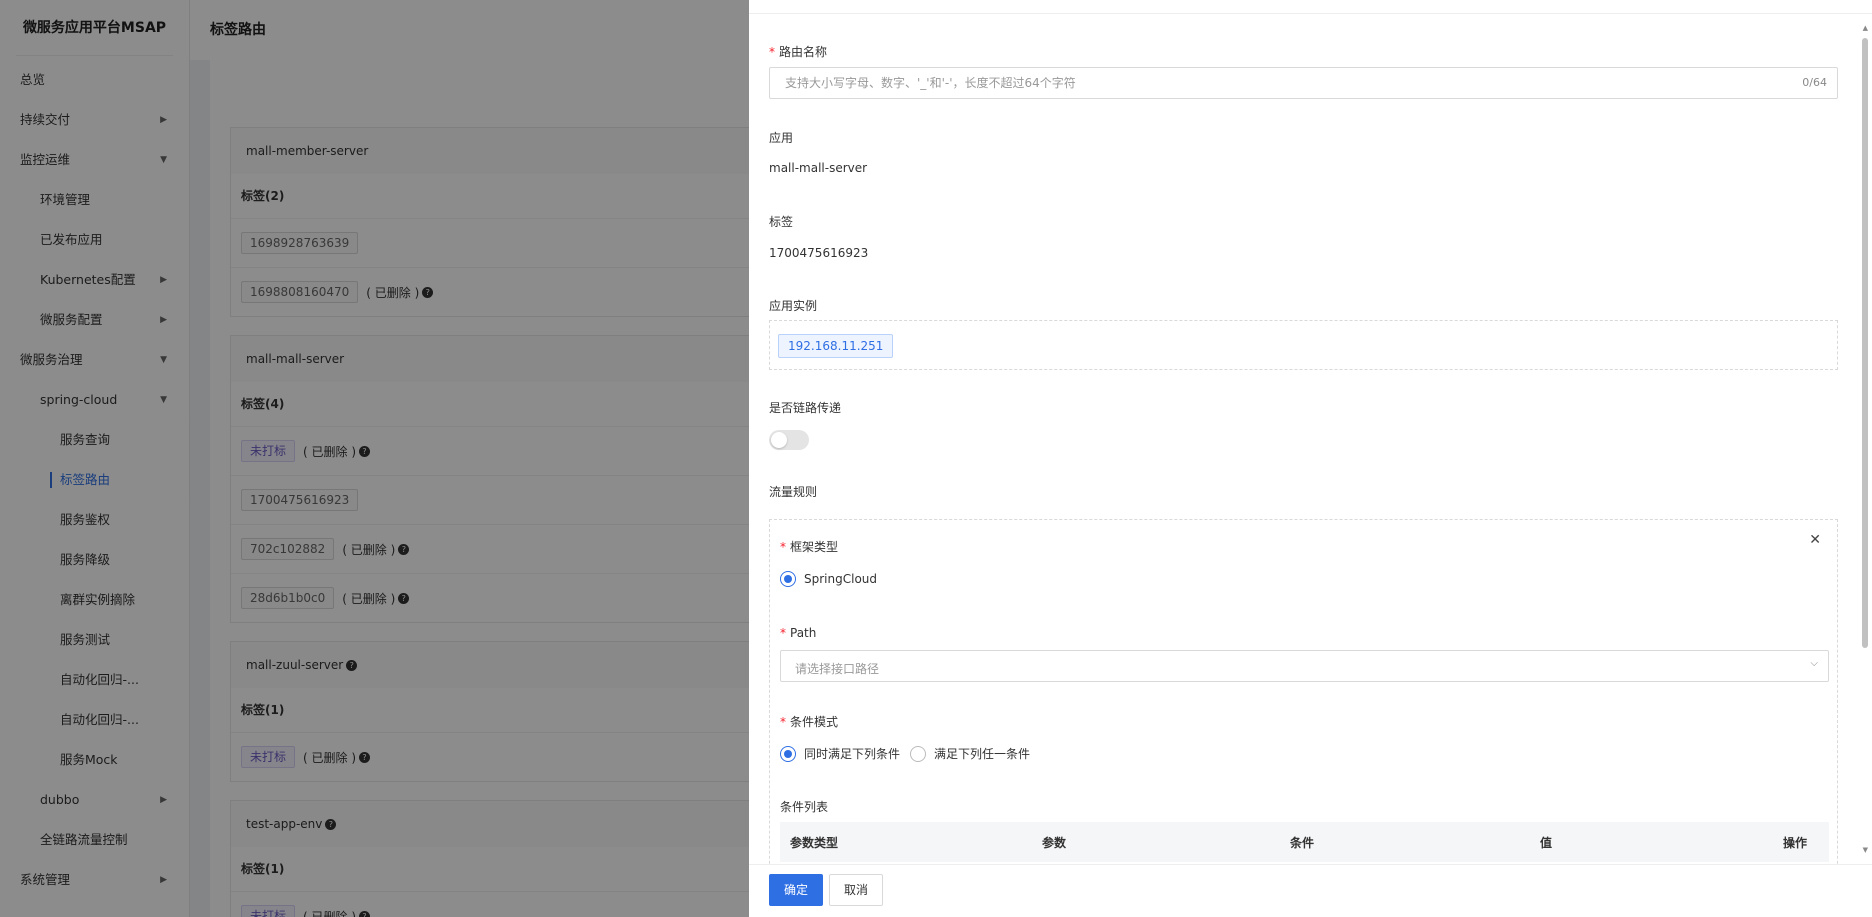 This screenshot has width=1872, height=917. I want to click on drawer-scrollbar: ▲ ▼, so click(1864, 439).